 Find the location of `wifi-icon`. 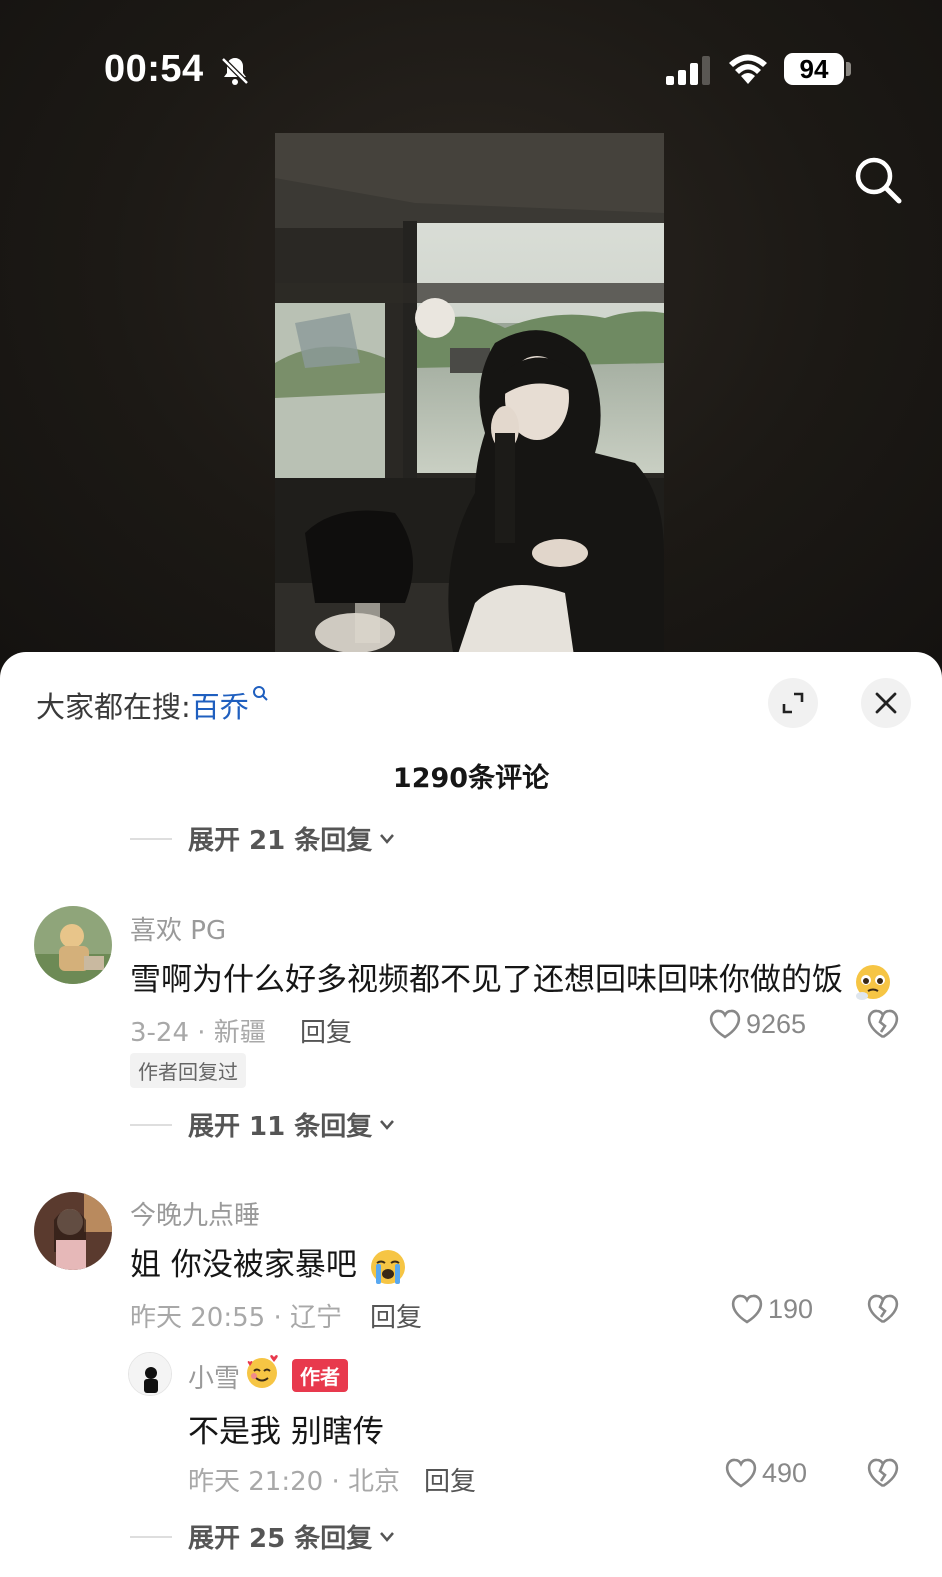

wifi-icon is located at coordinates (748, 69).